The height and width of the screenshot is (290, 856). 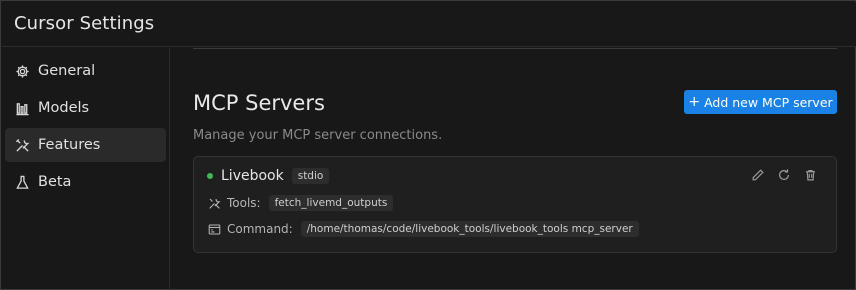 I want to click on plus-icon: +, so click(x=694, y=102).